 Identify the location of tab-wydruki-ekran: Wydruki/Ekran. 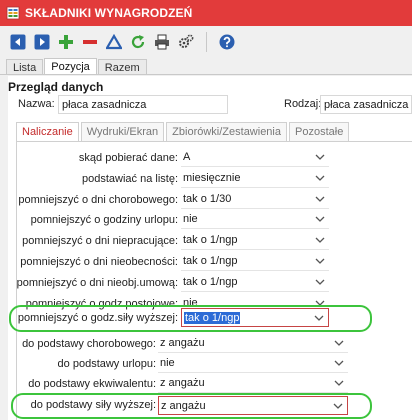
(122, 131).